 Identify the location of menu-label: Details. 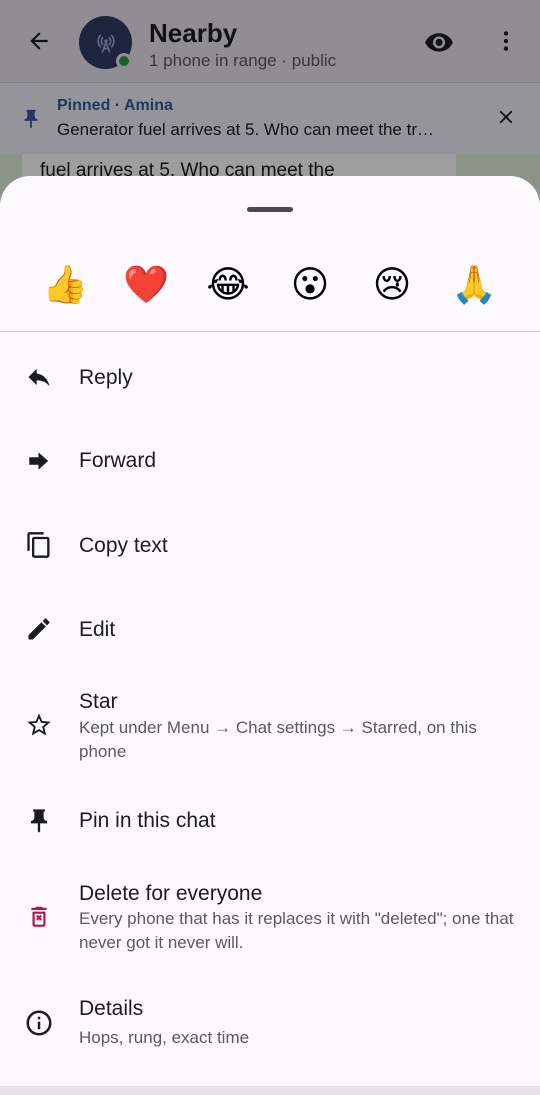
(111, 1008).